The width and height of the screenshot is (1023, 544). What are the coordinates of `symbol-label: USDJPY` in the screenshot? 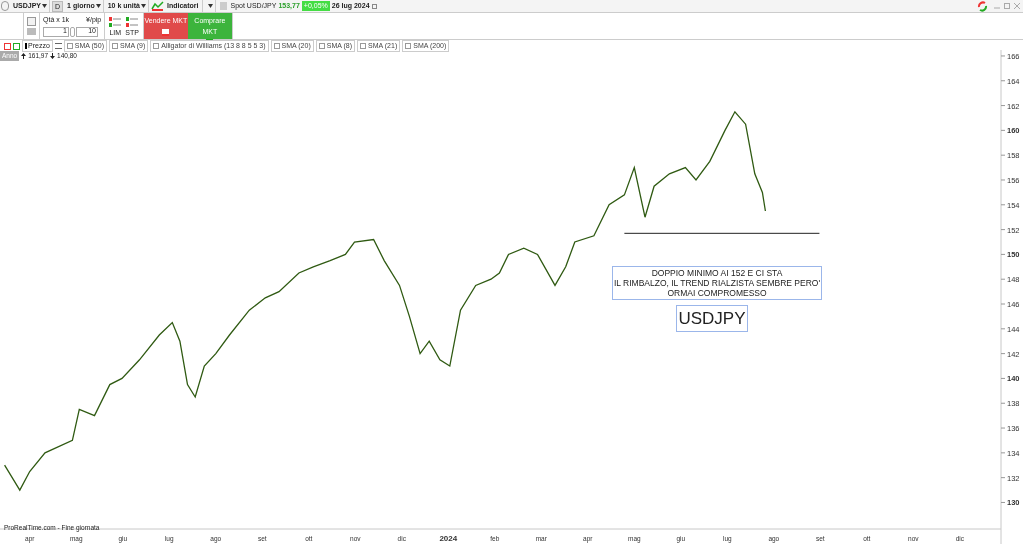 It's located at (712, 318).